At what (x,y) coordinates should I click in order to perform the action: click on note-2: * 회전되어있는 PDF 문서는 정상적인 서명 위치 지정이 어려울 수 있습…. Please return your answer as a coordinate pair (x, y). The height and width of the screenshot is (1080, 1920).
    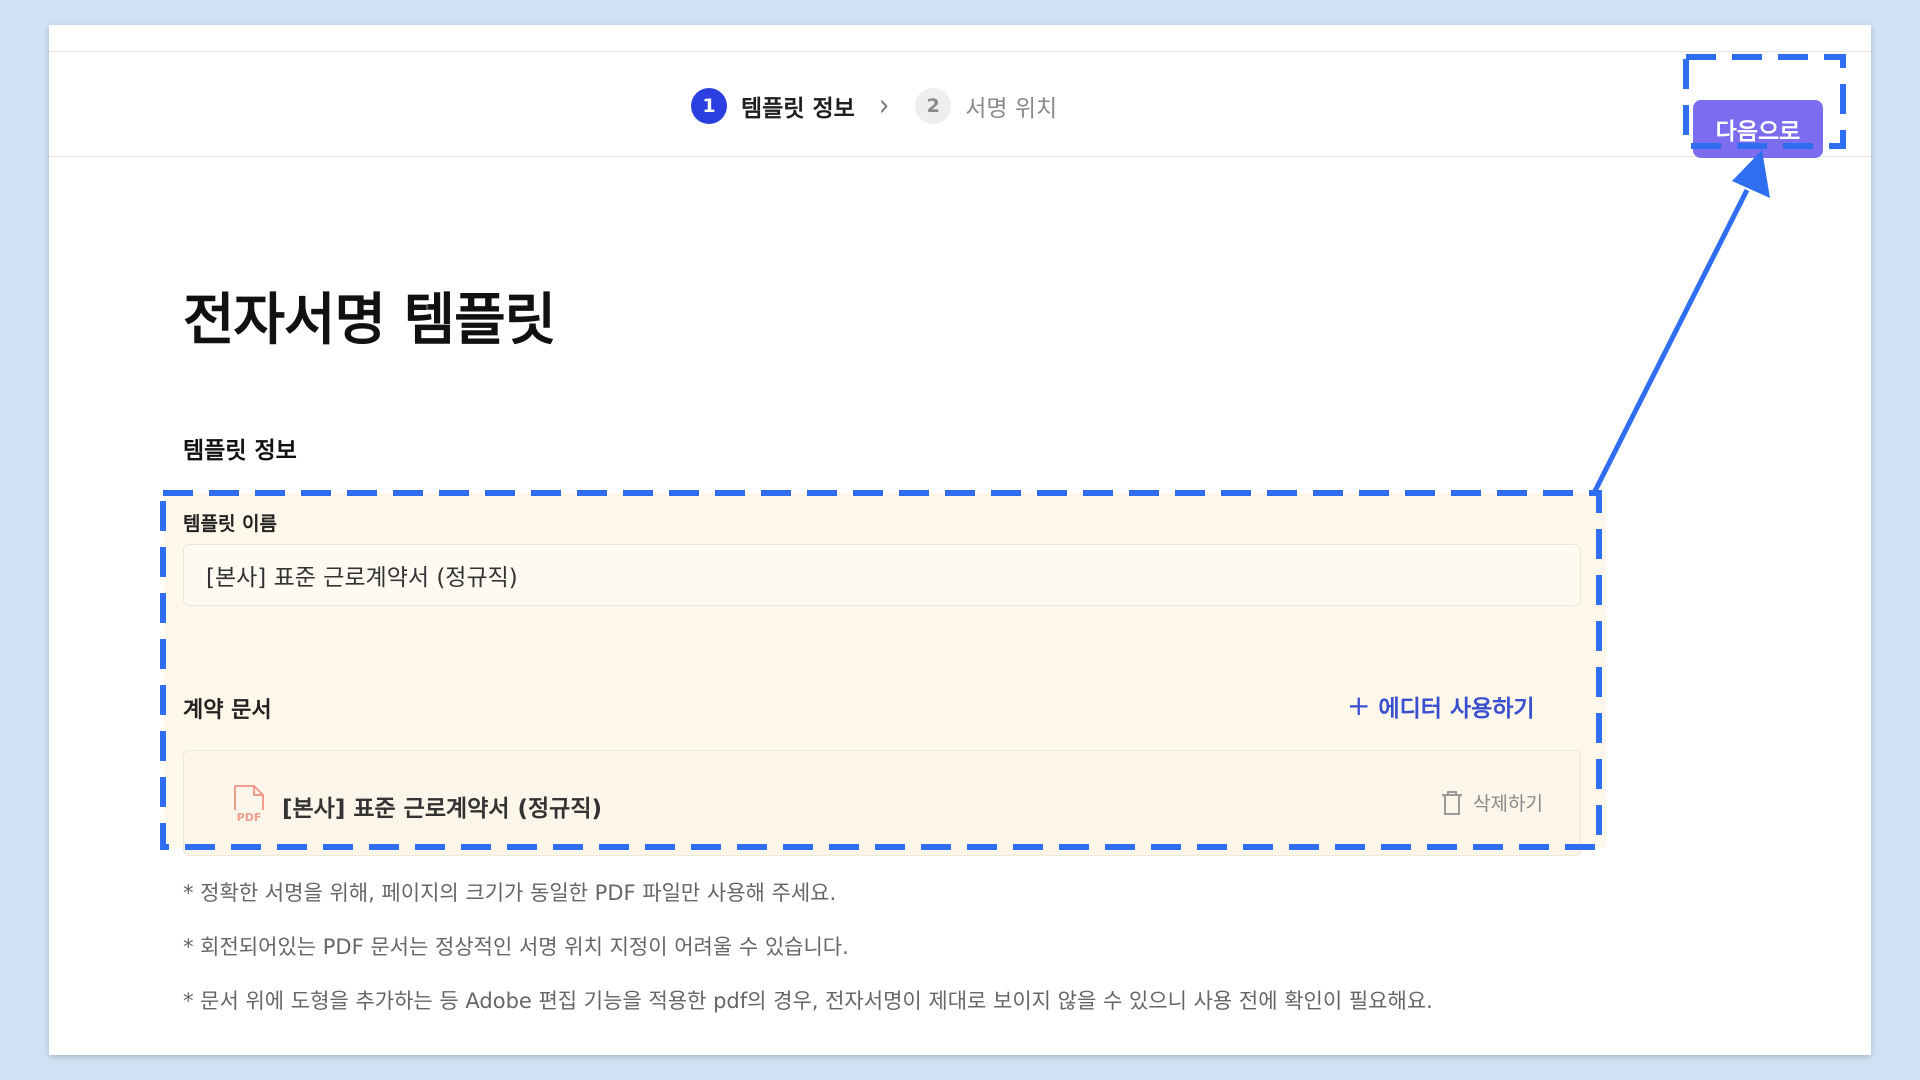
    Looking at the image, I should click on (516, 947).